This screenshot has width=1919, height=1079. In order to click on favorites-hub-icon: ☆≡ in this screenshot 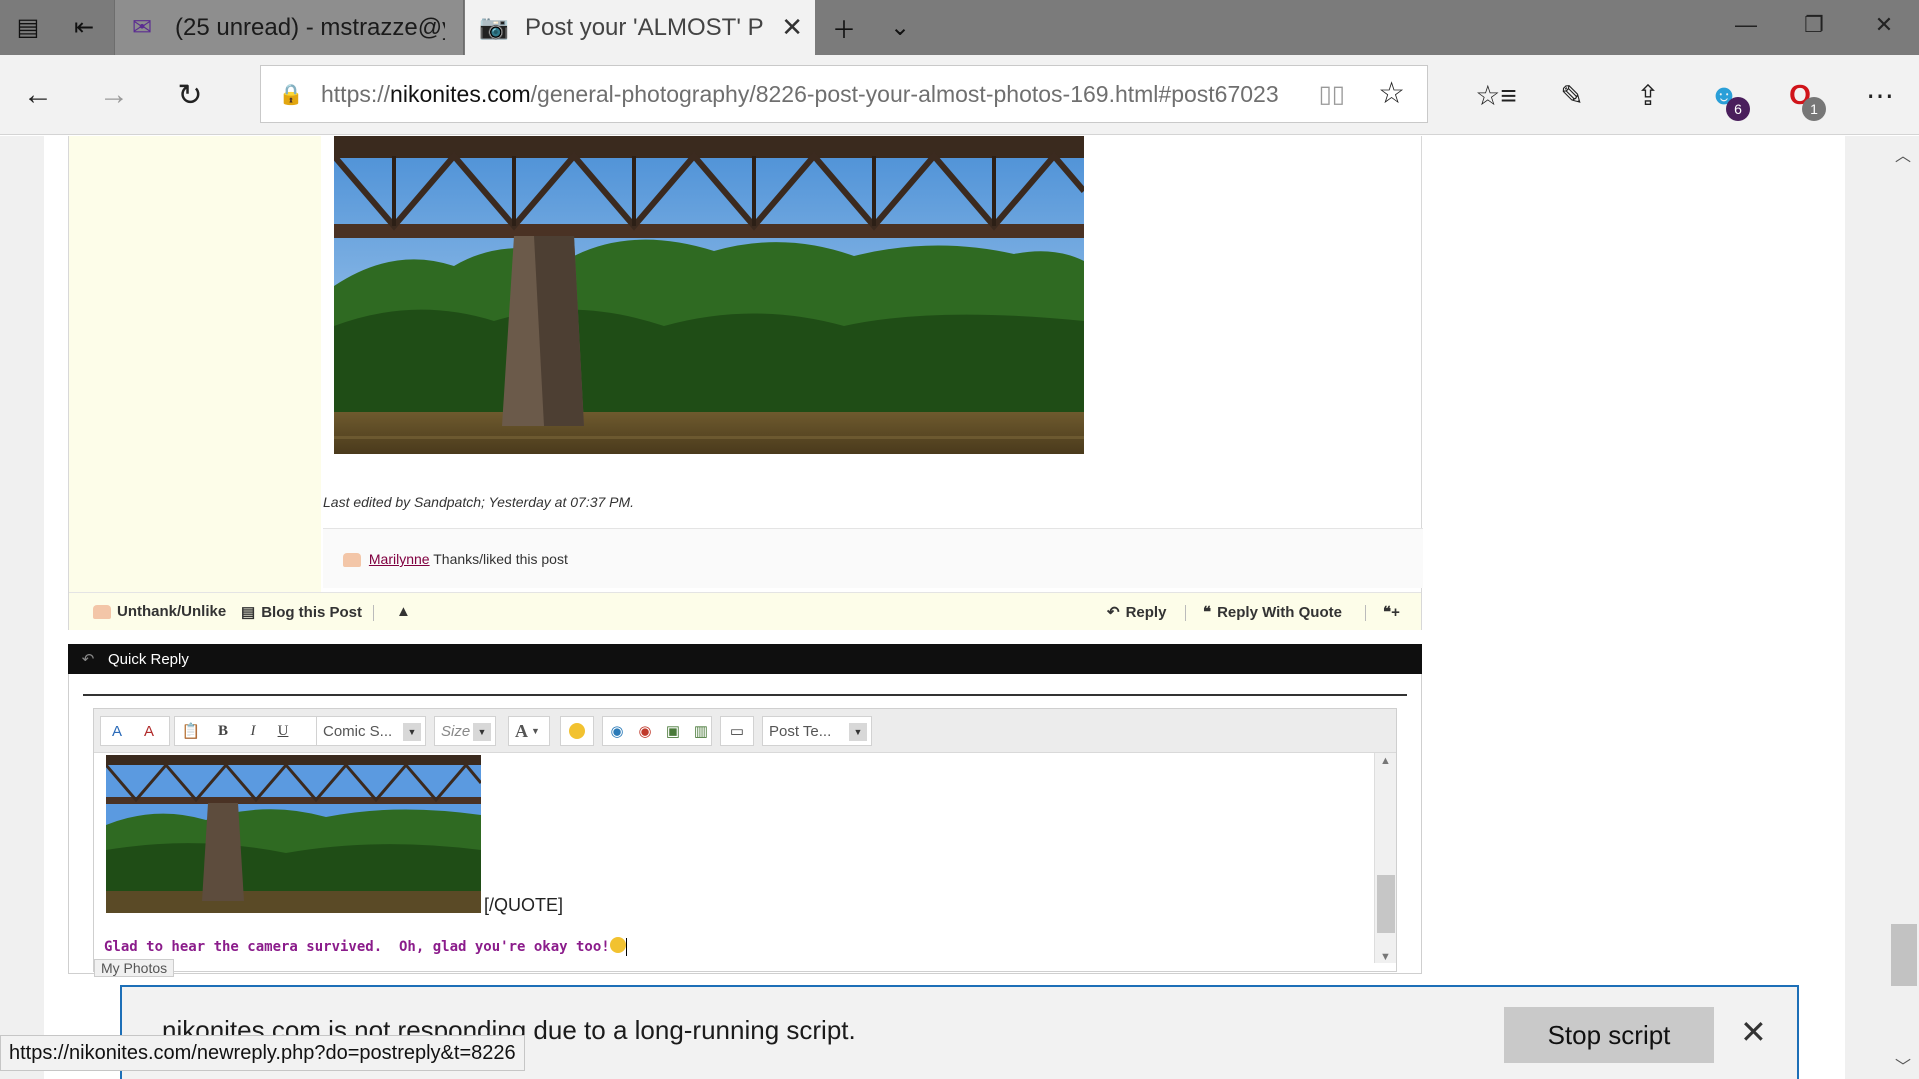, I will do `click(1496, 95)`.